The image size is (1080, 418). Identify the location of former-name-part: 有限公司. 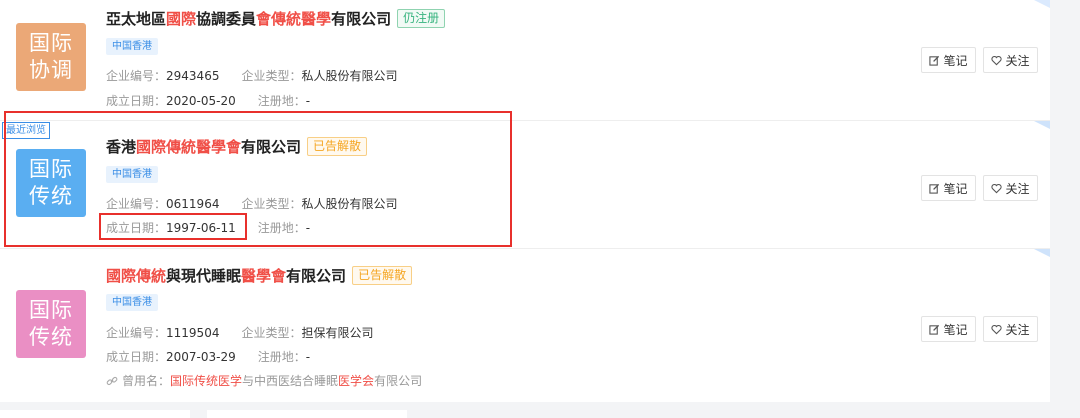
(398, 381).